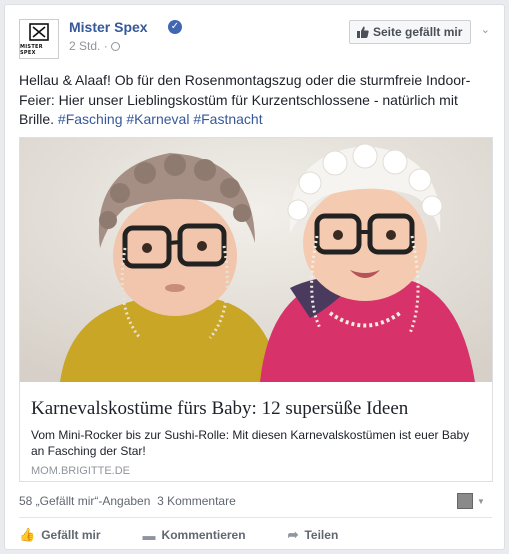 The height and width of the screenshot is (554, 509). I want to click on post-meta: 2 Std. ·, so click(94, 46).